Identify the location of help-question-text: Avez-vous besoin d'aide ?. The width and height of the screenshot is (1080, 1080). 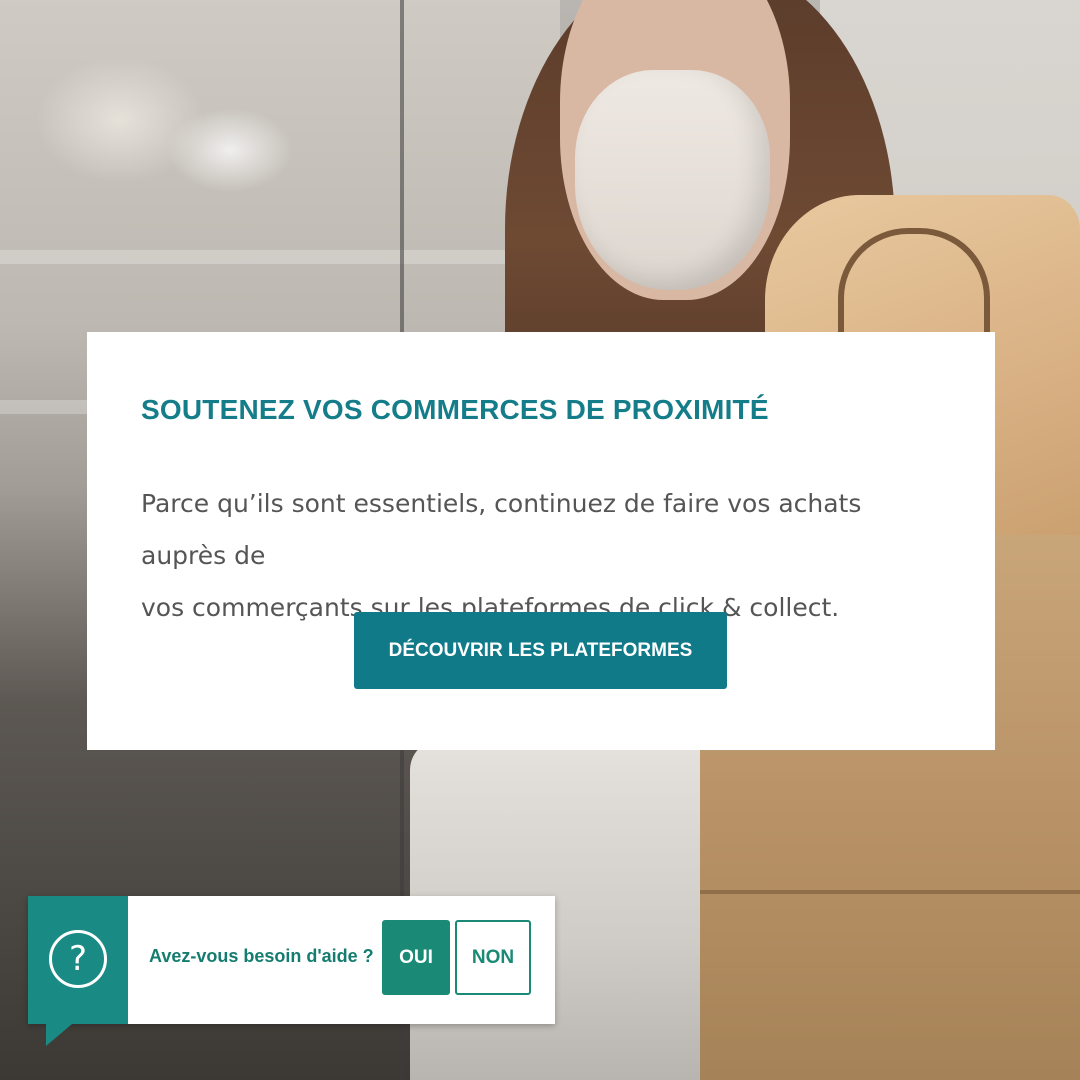
(261, 956).